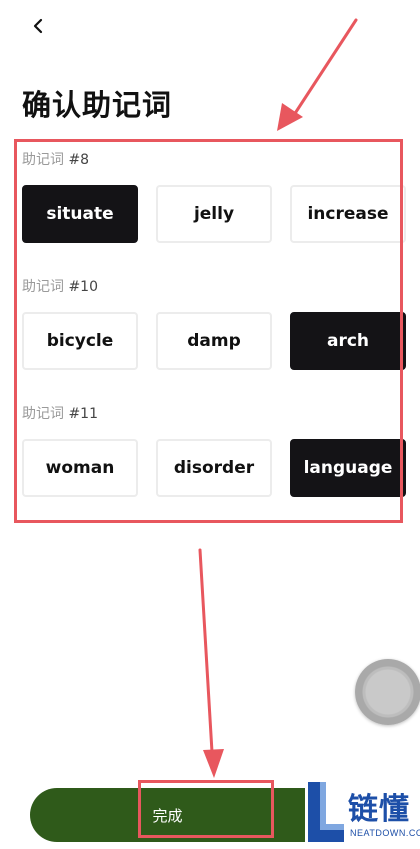 The image size is (420, 849). I want to click on word-group-label: 助记词 #11, so click(60, 413).